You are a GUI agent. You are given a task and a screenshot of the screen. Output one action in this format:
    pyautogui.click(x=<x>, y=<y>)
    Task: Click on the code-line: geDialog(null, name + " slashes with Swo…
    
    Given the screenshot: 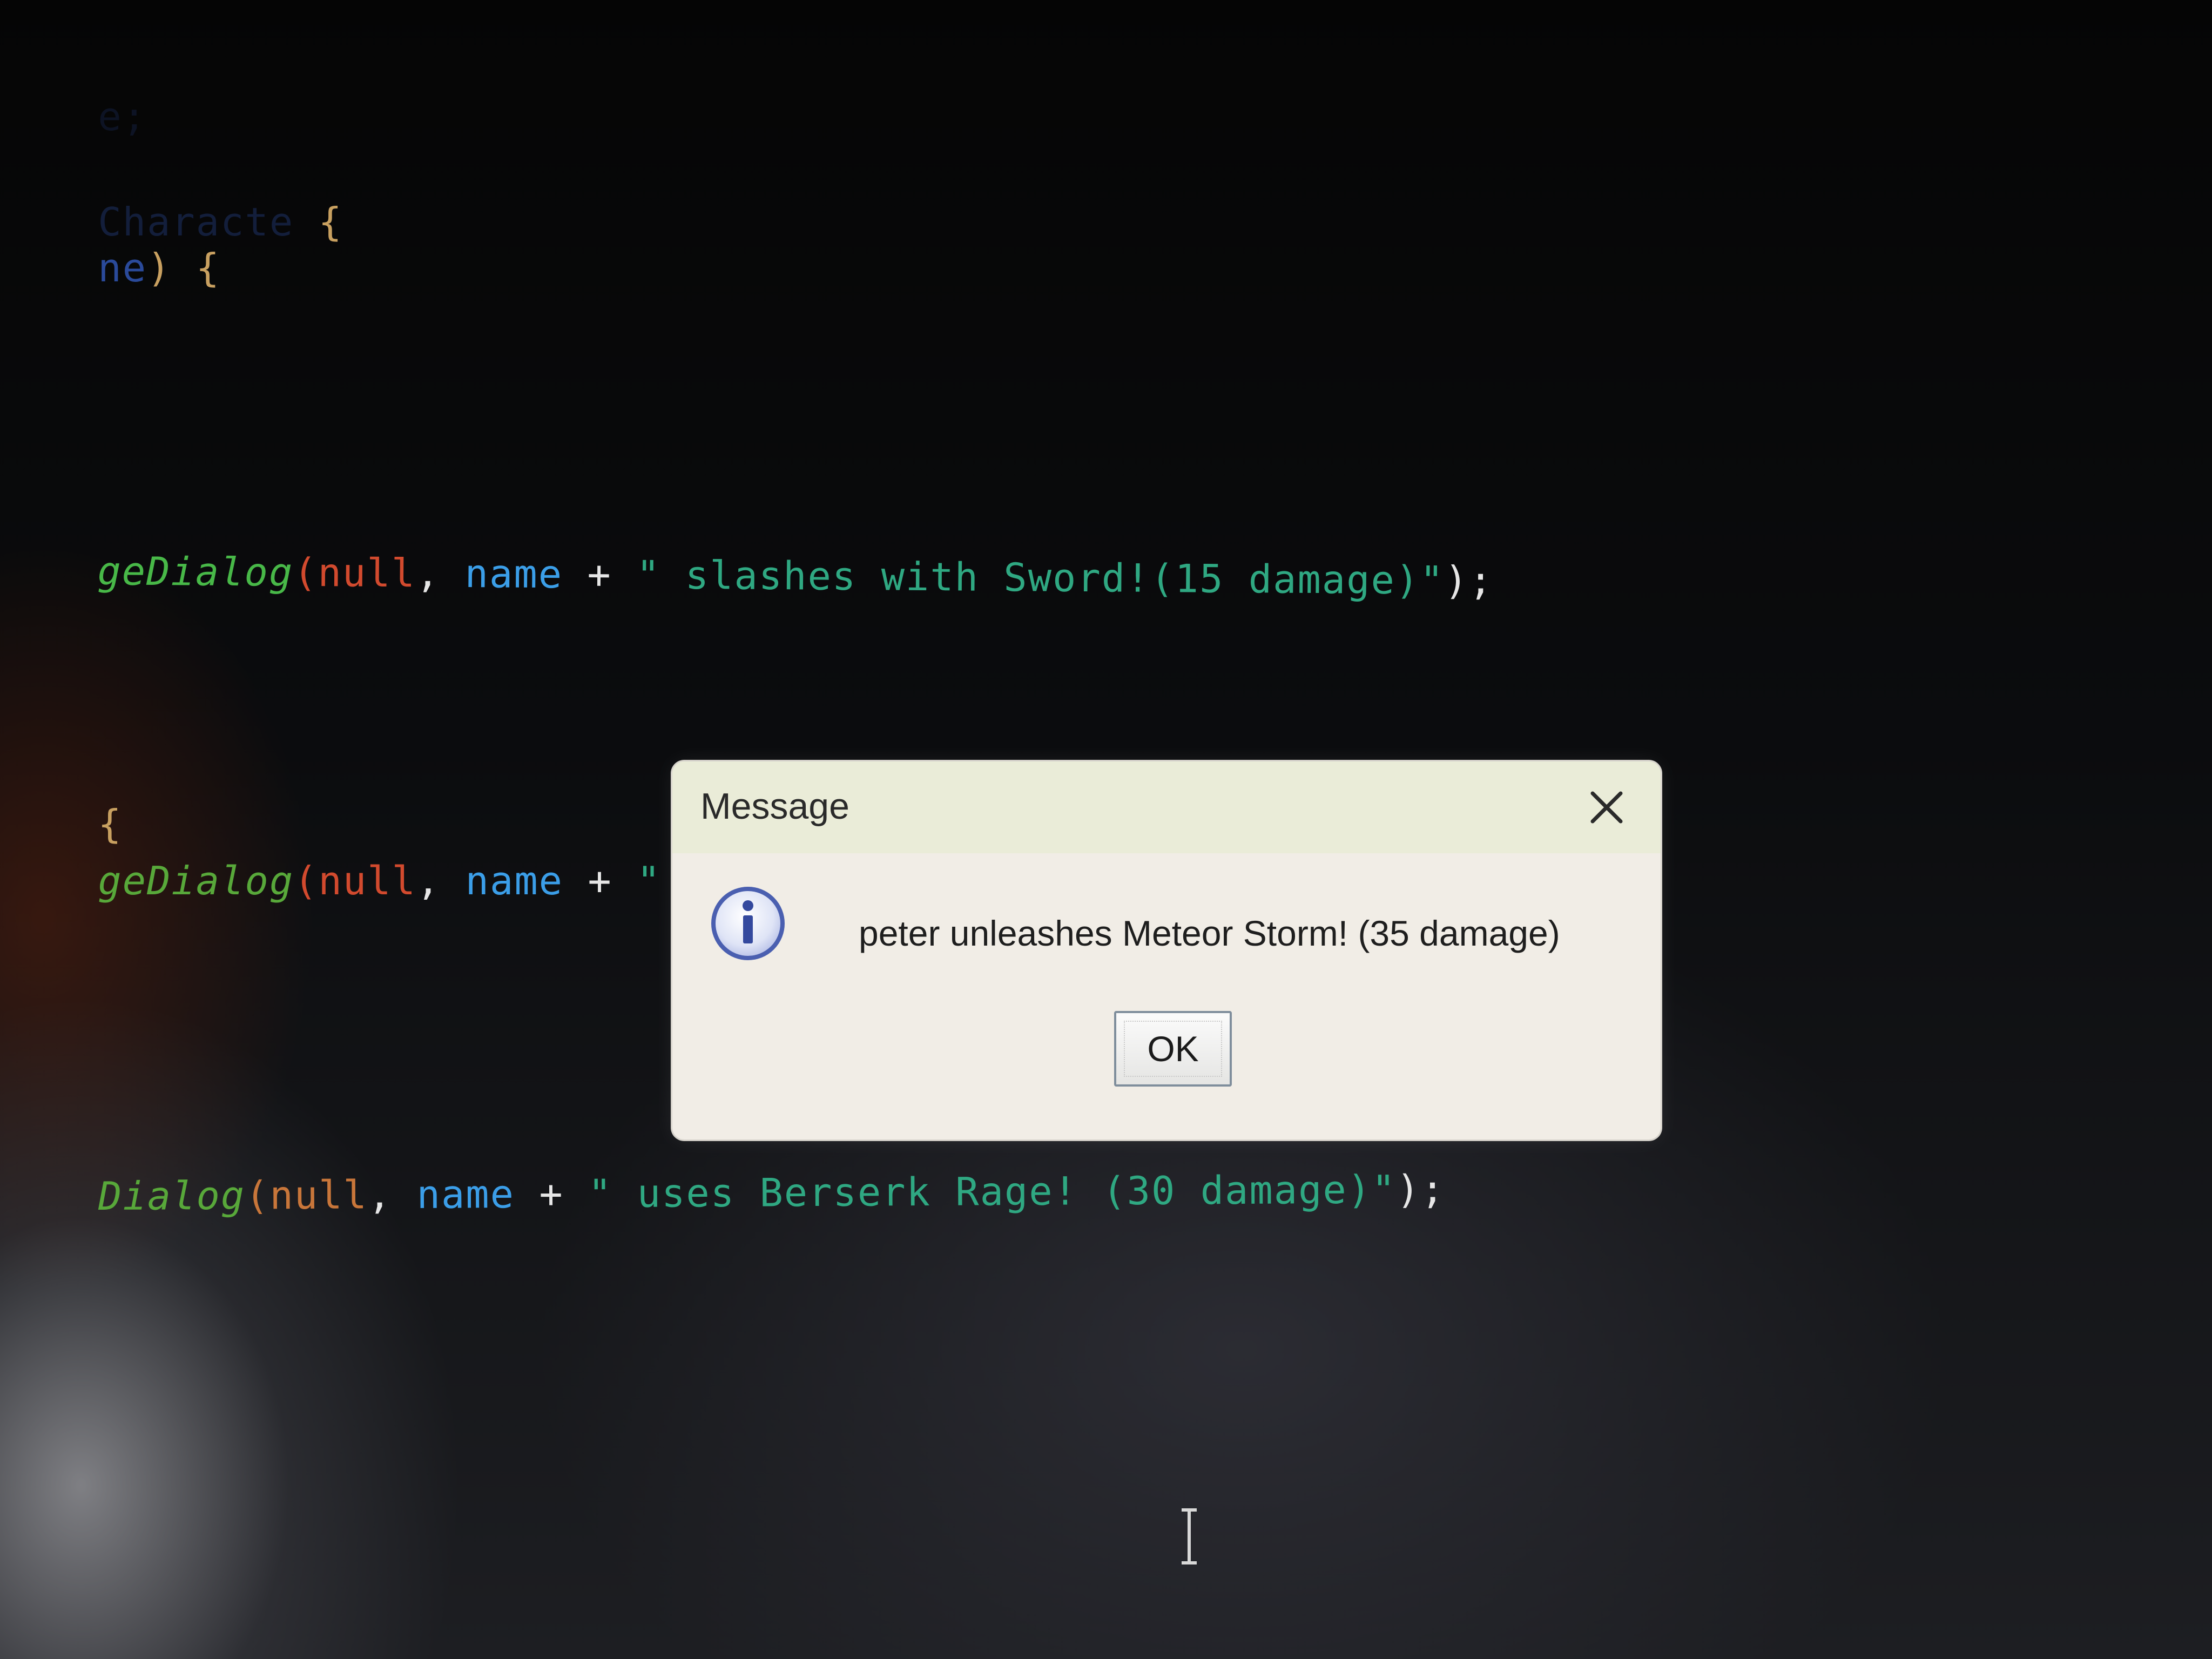 What is the action you would take?
    pyautogui.click(x=747, y=575)
    